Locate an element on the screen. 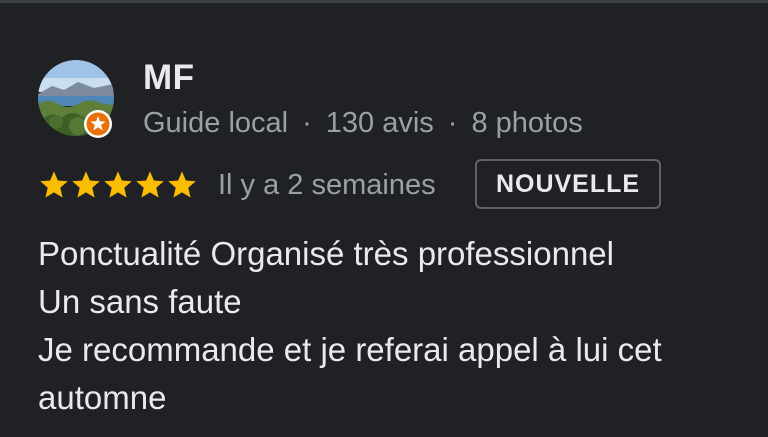 This screenshot has width=768, height=437. local-guide-badge-icon is located at coordinates (98, 124).